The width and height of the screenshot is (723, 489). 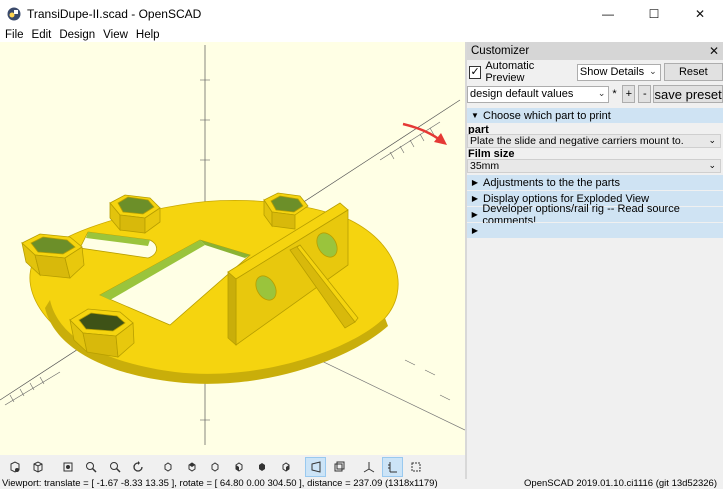 I want to click on close-window-button: ✕, so click(x=700, y=13).